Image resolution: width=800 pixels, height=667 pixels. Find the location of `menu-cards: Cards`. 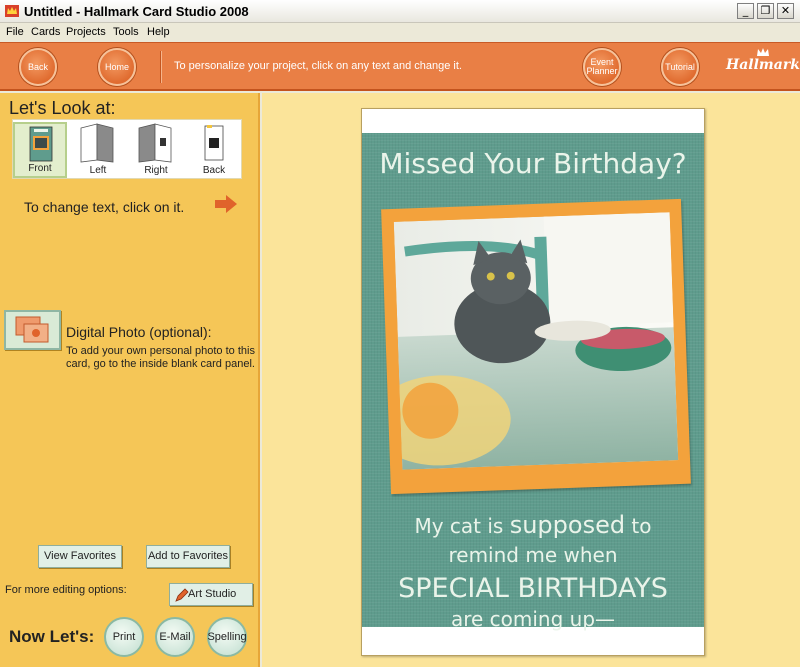

menu-cards: Cards is located at coordinates (45, 32).